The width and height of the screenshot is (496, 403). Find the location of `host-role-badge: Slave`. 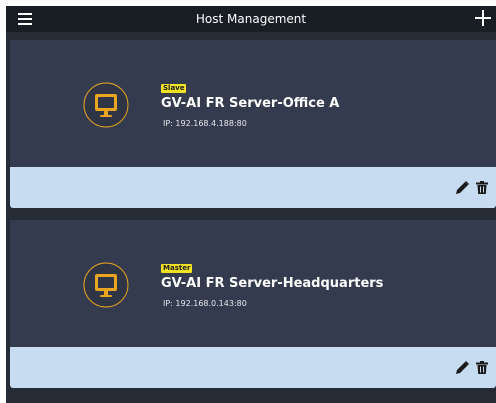

host-role-badge: Slave is located at coordinates (174, 88).